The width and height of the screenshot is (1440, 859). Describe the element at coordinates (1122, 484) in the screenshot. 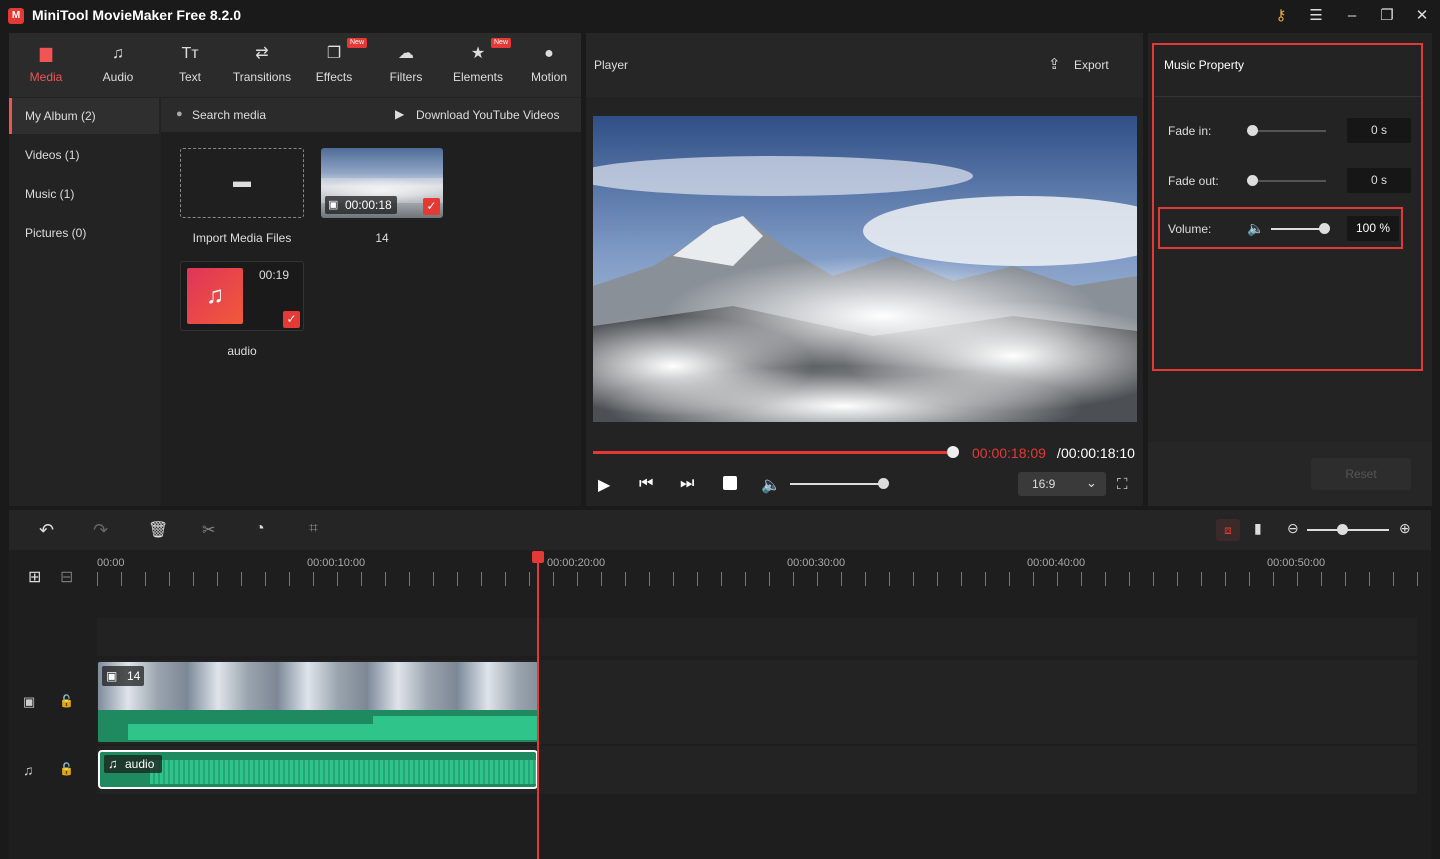

I see `fullscreen-icon: ⛶` at that location.